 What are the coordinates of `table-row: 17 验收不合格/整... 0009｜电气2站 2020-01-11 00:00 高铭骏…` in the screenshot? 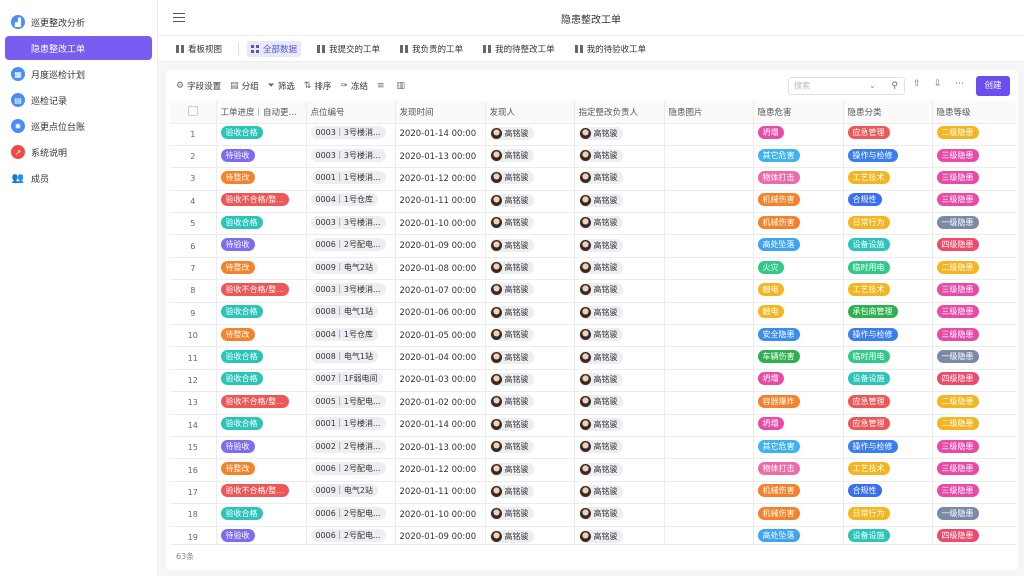 It's located at (593, 493).